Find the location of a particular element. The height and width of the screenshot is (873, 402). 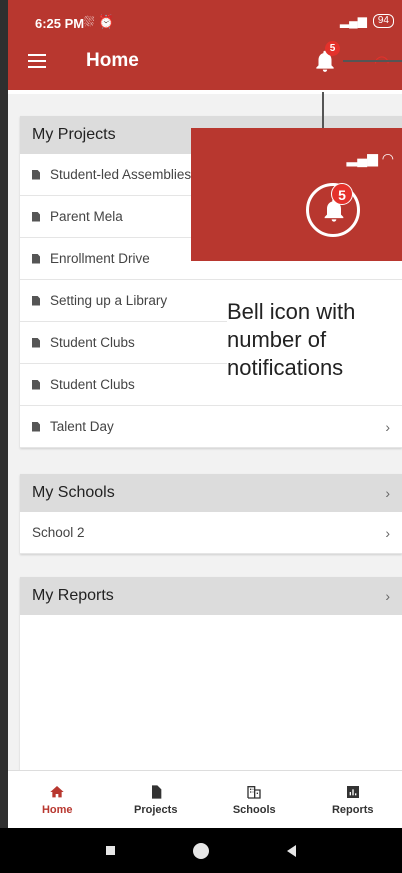

project-item: Talent Day › is located at coordinates (211, 427).